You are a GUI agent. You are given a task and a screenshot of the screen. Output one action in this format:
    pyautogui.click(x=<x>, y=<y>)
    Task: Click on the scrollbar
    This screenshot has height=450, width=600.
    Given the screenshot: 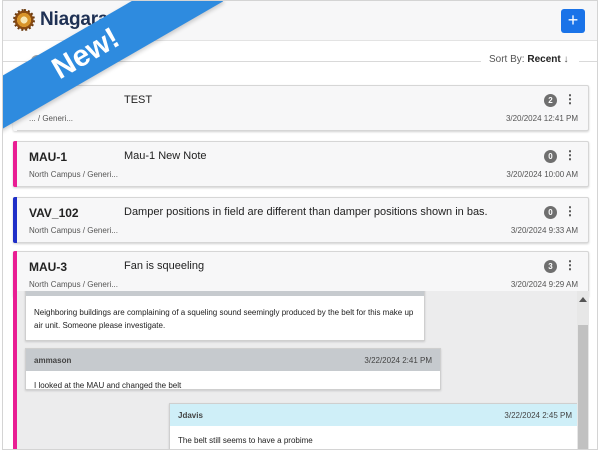 What is the action you would take?
    pyautogui.click(x=583, y=370)
    